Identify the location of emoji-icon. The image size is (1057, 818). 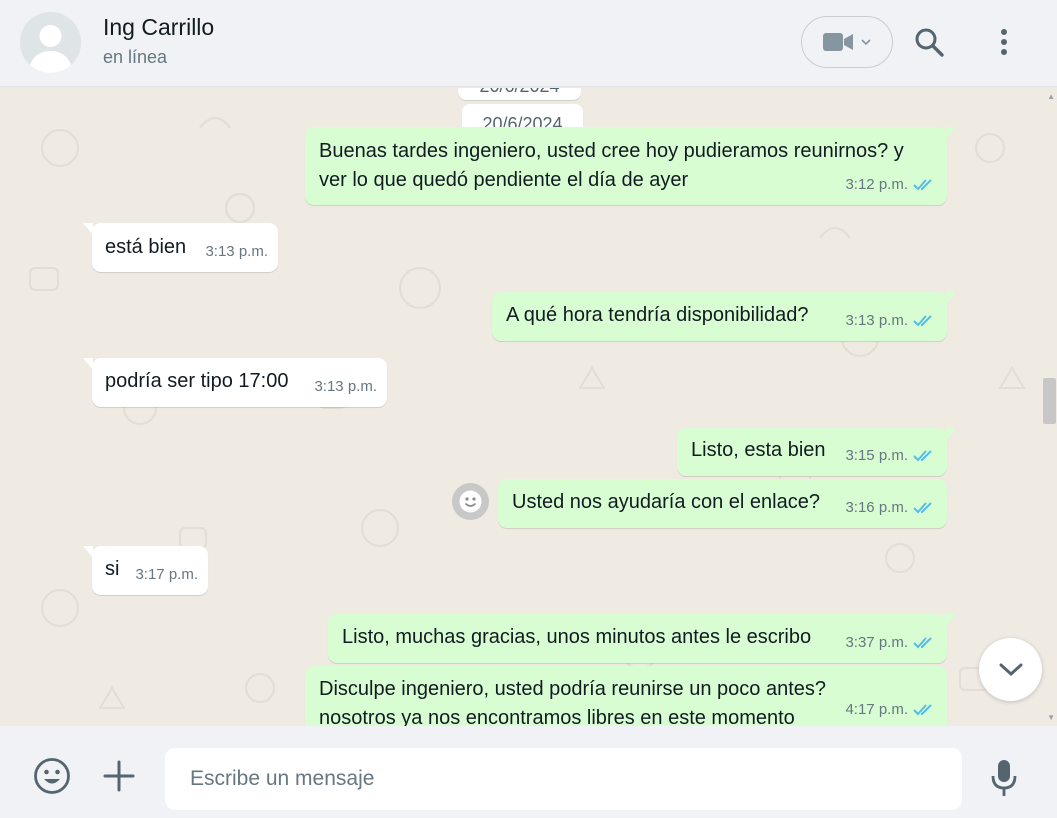
(52, 776).